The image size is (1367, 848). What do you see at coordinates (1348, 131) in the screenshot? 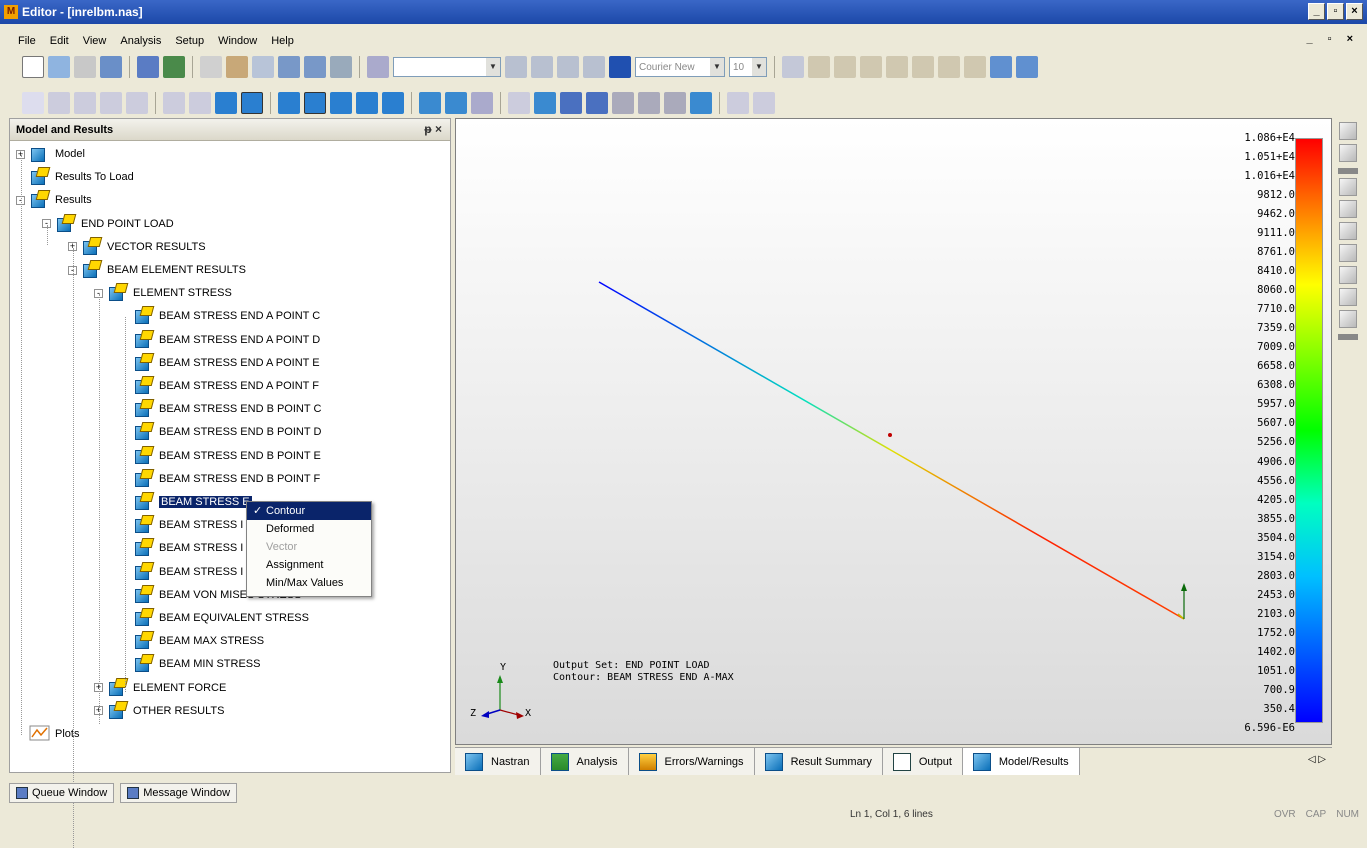
I see `view-iso-icon` at bounding box center [1348, 131].